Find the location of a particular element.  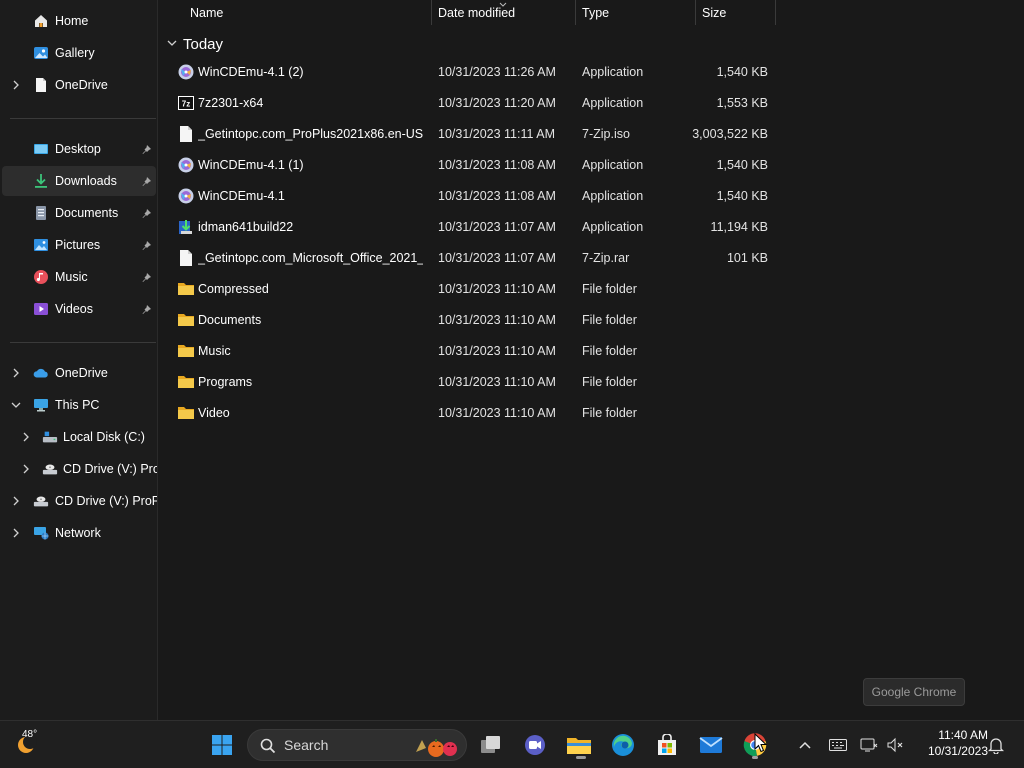

file-date-modified: 10/31/2023 11:11 AM is located at coordinates (496, 134).